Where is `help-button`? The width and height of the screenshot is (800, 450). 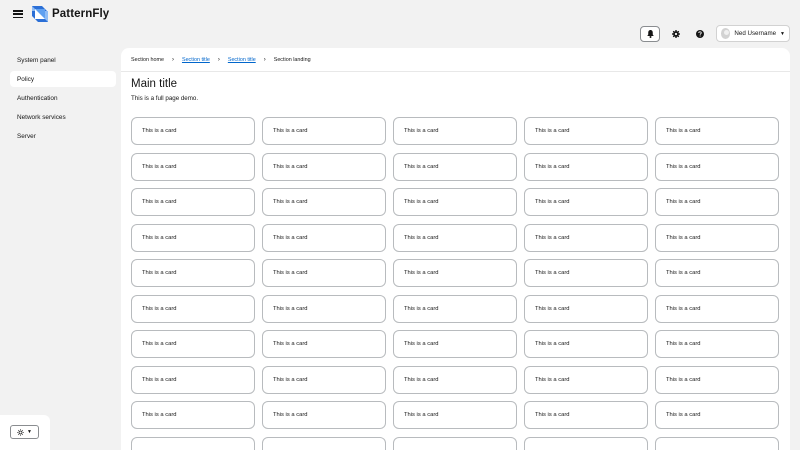 help-button is located at coordinates (700, 34).